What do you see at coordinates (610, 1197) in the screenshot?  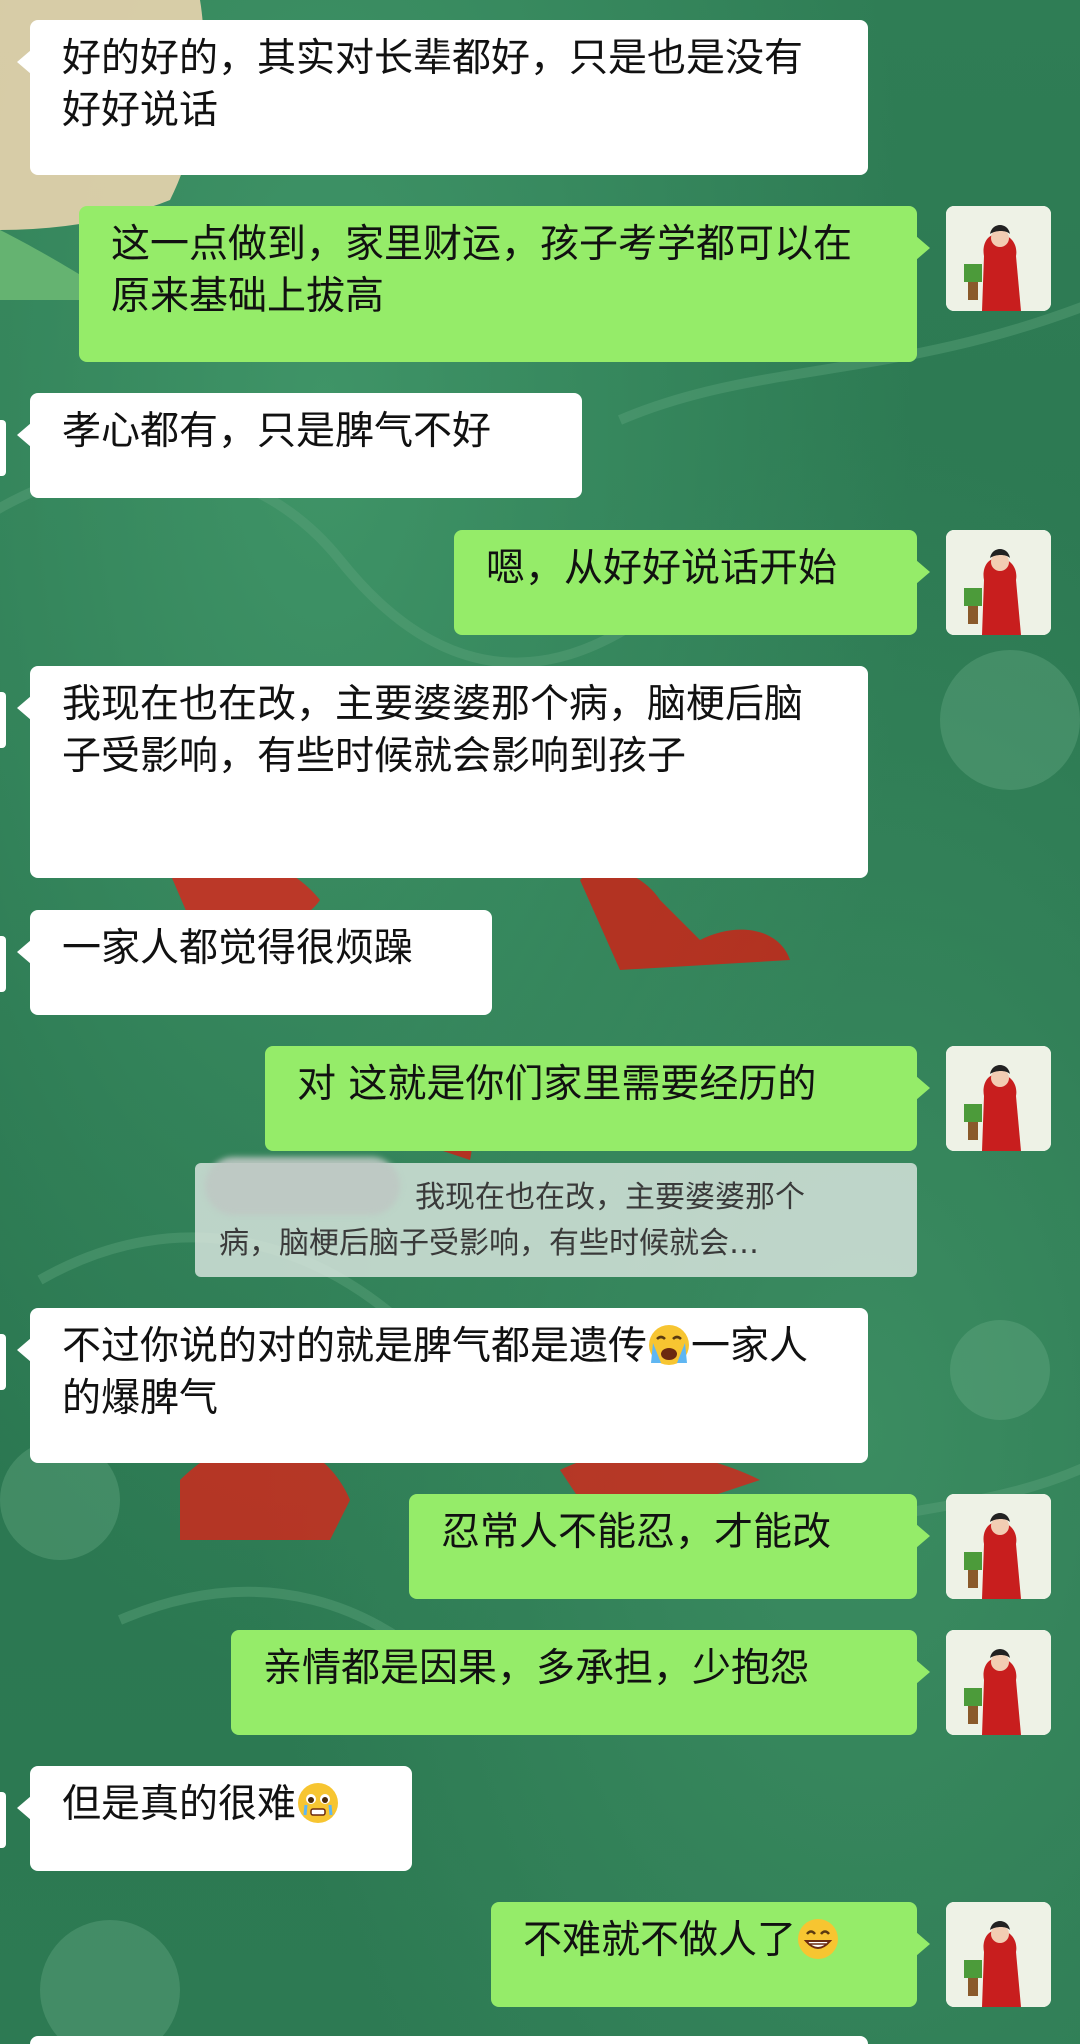 I see `quote-line-1: 我现在也在改，主要婆婆那个` at bounding box center [610, 1197].